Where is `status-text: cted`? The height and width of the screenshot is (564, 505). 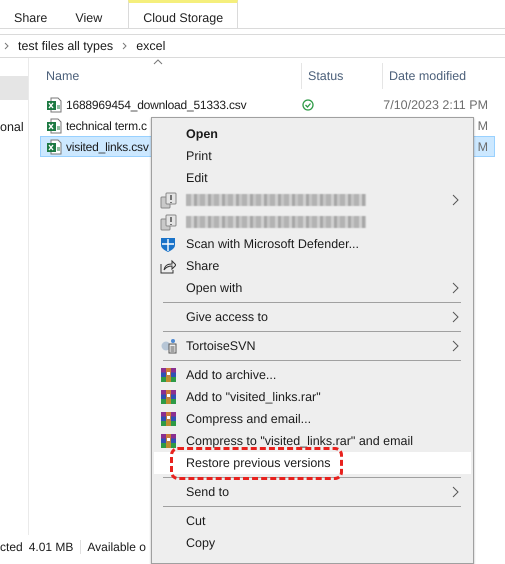
status-text: cted is located at coordinates (12, 547).